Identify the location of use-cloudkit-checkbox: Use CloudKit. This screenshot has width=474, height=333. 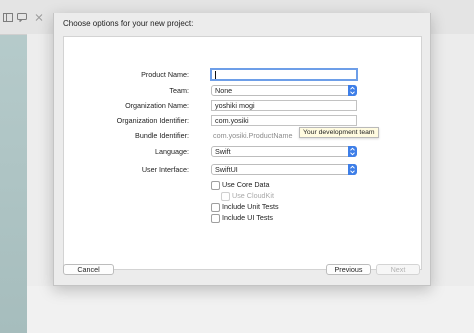
(247, 196).